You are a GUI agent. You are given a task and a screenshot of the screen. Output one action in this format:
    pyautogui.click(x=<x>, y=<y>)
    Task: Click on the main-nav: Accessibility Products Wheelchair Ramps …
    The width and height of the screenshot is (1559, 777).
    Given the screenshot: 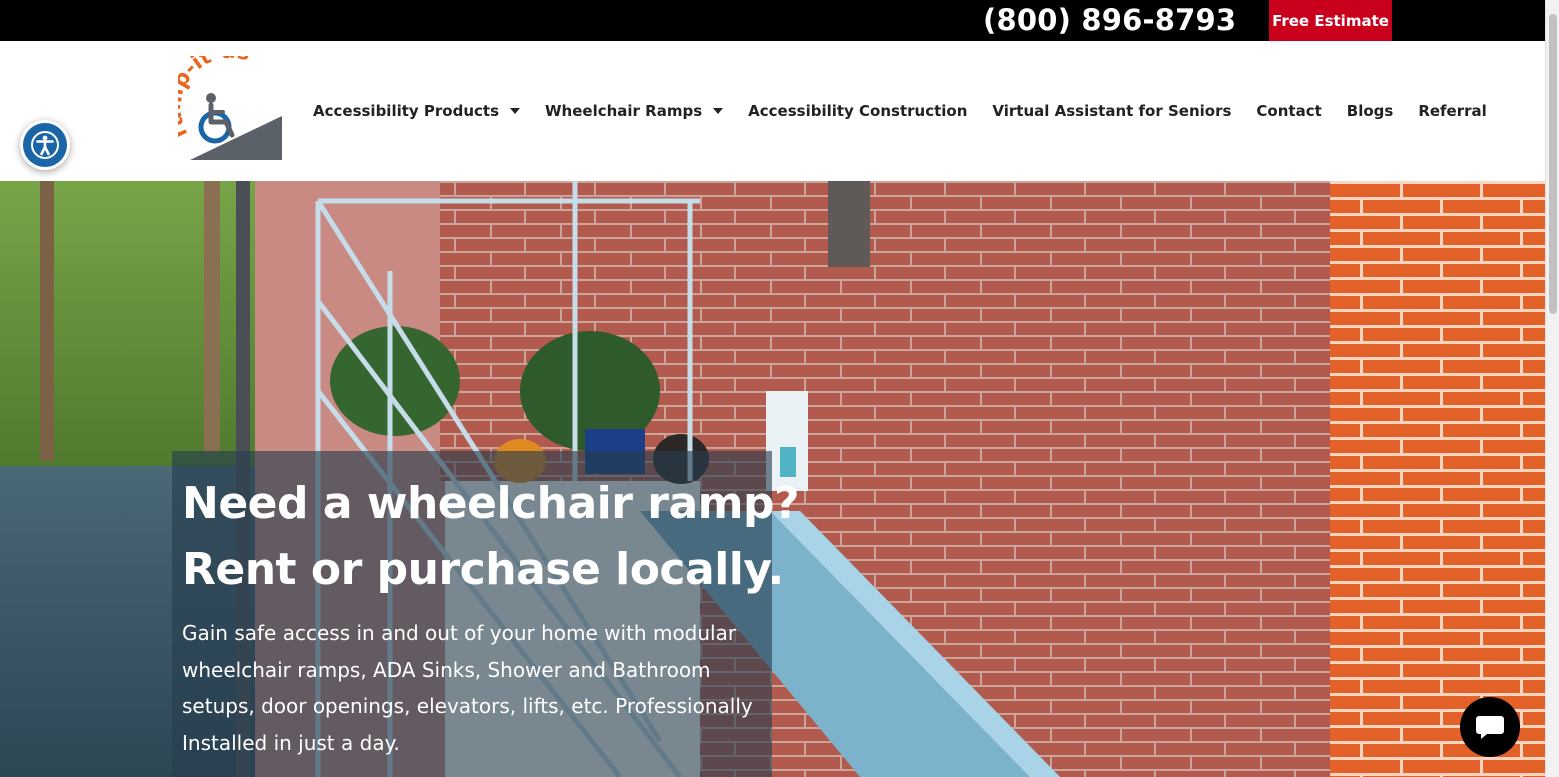 What is the action you would take?
    pyautogui.click(x=900, y=111)
    